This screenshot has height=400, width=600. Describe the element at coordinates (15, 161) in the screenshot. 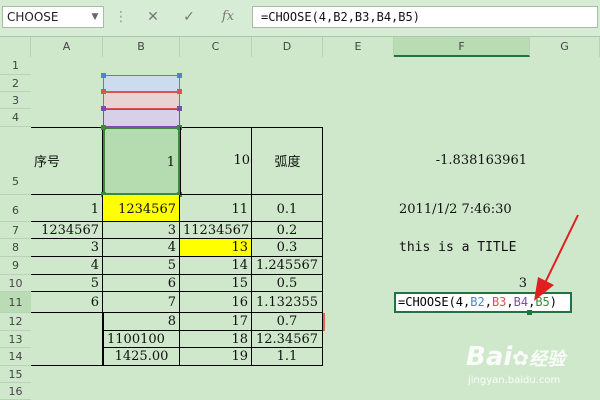

I see `row-header-5: 5` at that location.